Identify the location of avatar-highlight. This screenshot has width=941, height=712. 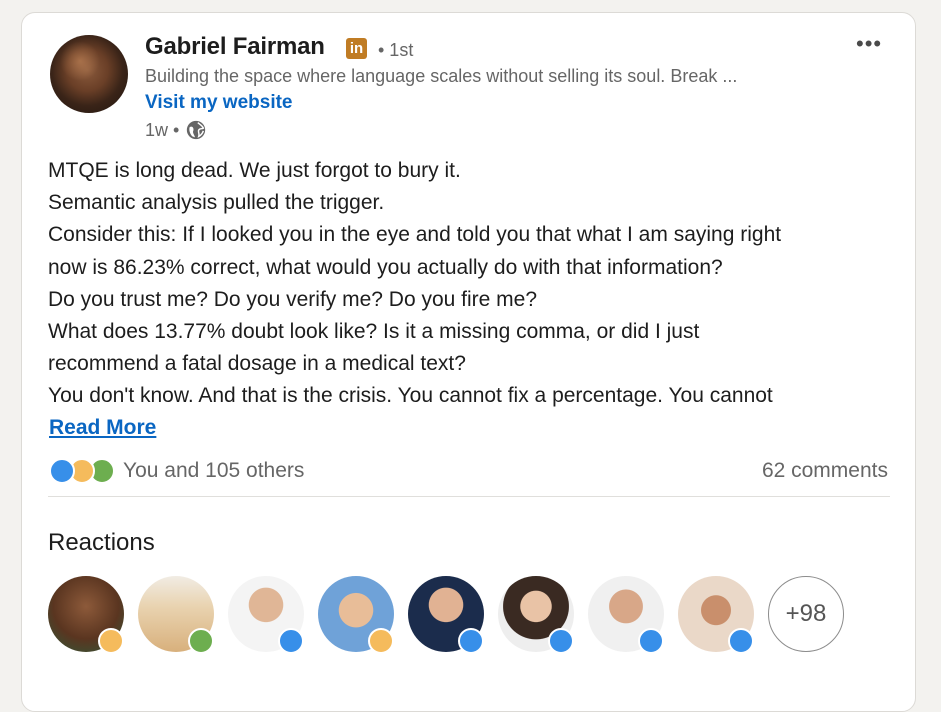
(80, 61).